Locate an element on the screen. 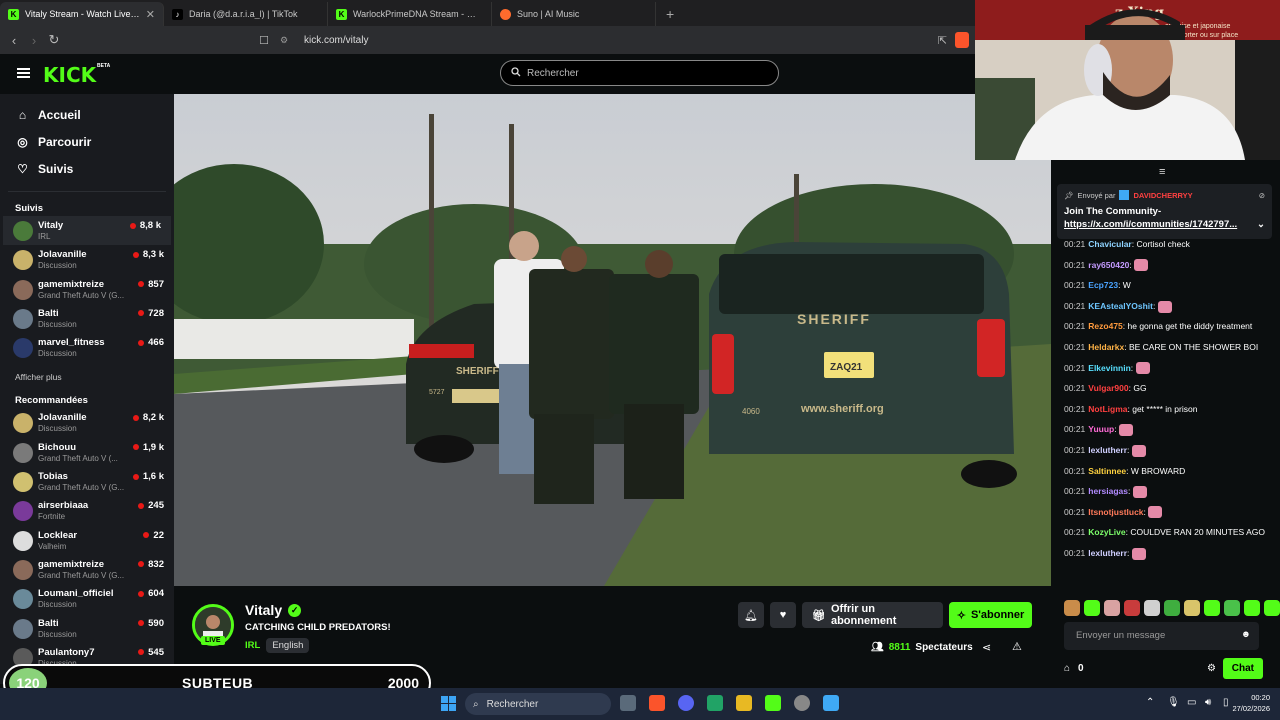 The height and width of the screenshot is (720, 1280). pinned-user: DAVIDCHERRYY is located at coordinates (1162, 195).